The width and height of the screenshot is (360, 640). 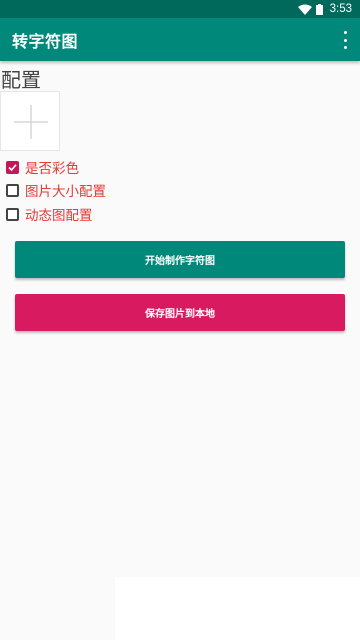 I want to click on battery-icon, so click(x=319, y=9).